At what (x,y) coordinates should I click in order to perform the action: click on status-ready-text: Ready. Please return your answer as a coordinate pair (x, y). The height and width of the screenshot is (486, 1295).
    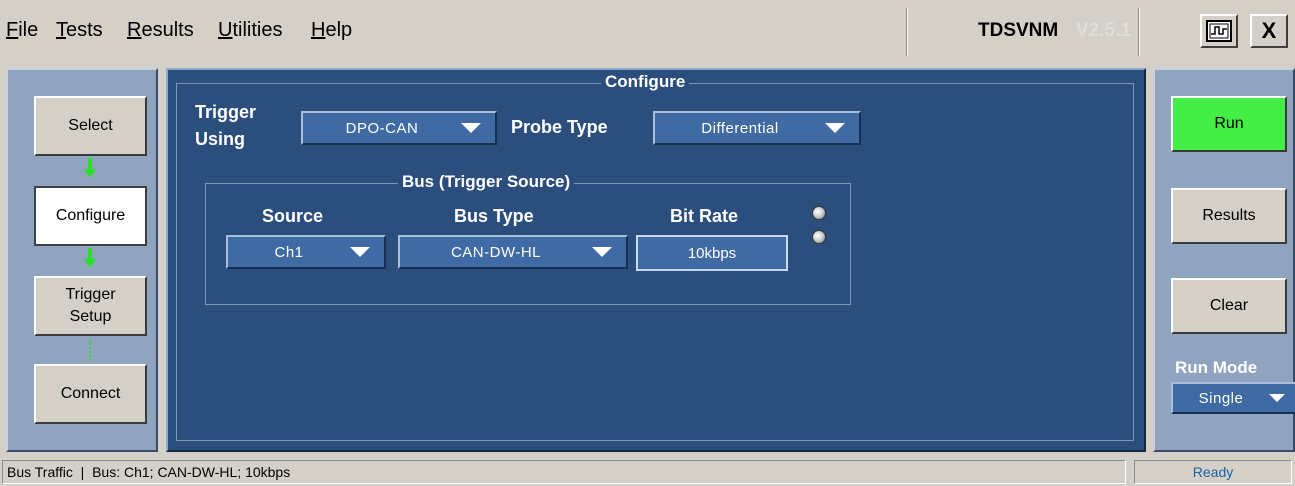
    Looking at the image, I should click on (1213, 472).